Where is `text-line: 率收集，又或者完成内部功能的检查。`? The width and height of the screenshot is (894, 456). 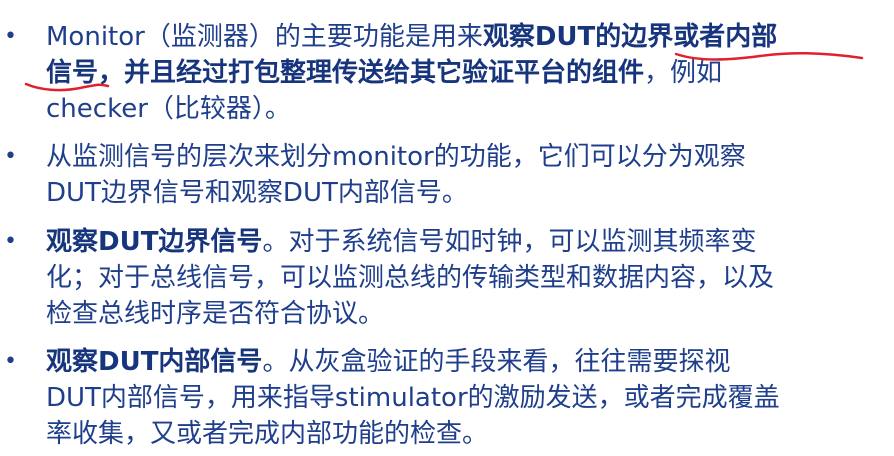
text-line: 率收集，又或者完成内部功能的检查。 is located at coordinates (462, 434).